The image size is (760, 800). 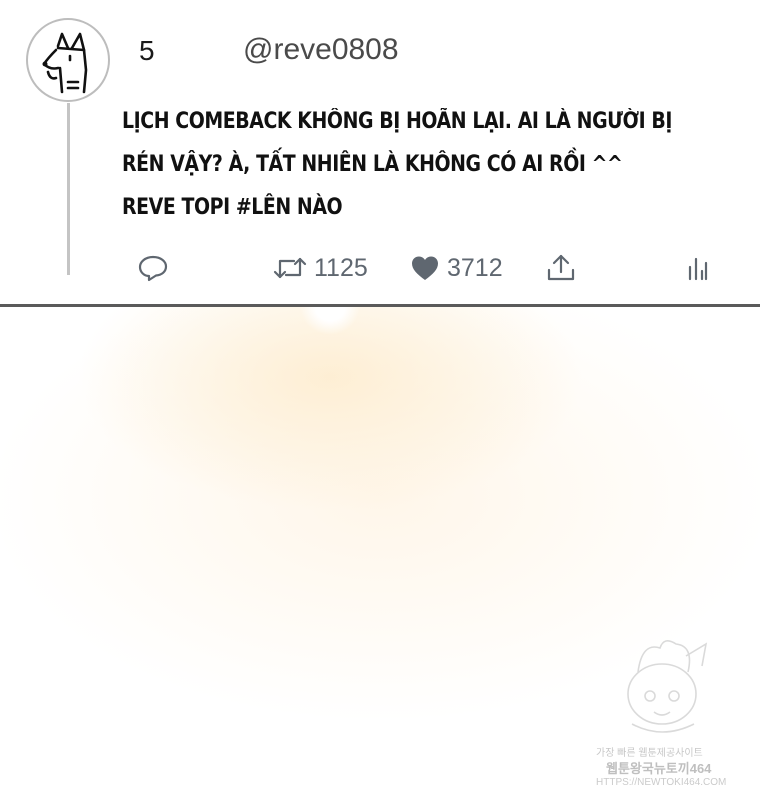 What do you see at coordinates (475, 267) in the screenshot?
I see `like-count: 3712` at bounding box center [475, 267].